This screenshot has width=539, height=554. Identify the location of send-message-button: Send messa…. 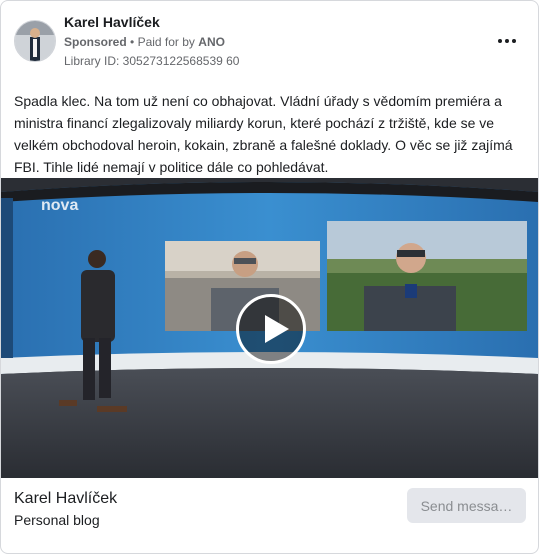
(466, 505).